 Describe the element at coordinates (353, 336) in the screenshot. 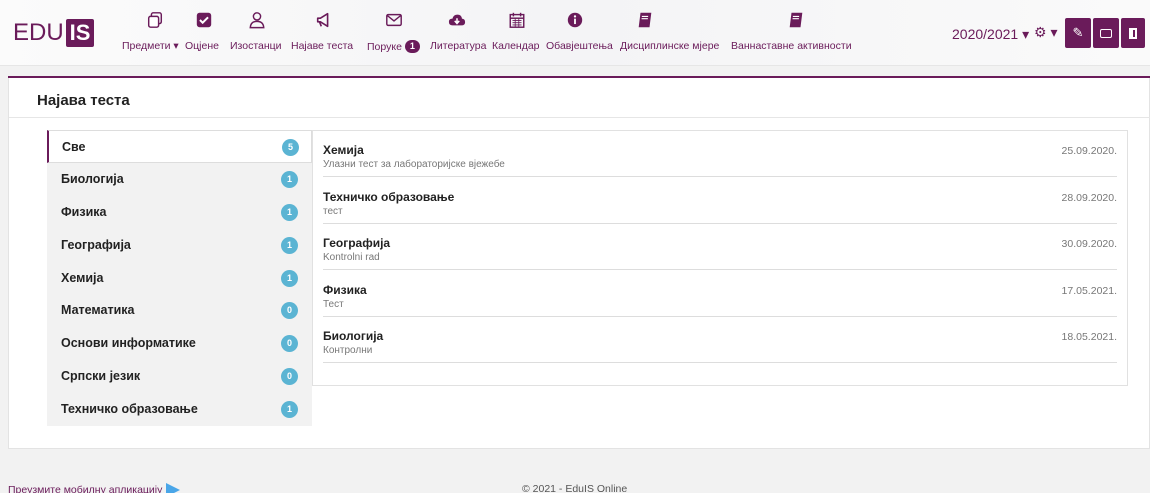

I see `test-subject: Биологија` at that location.